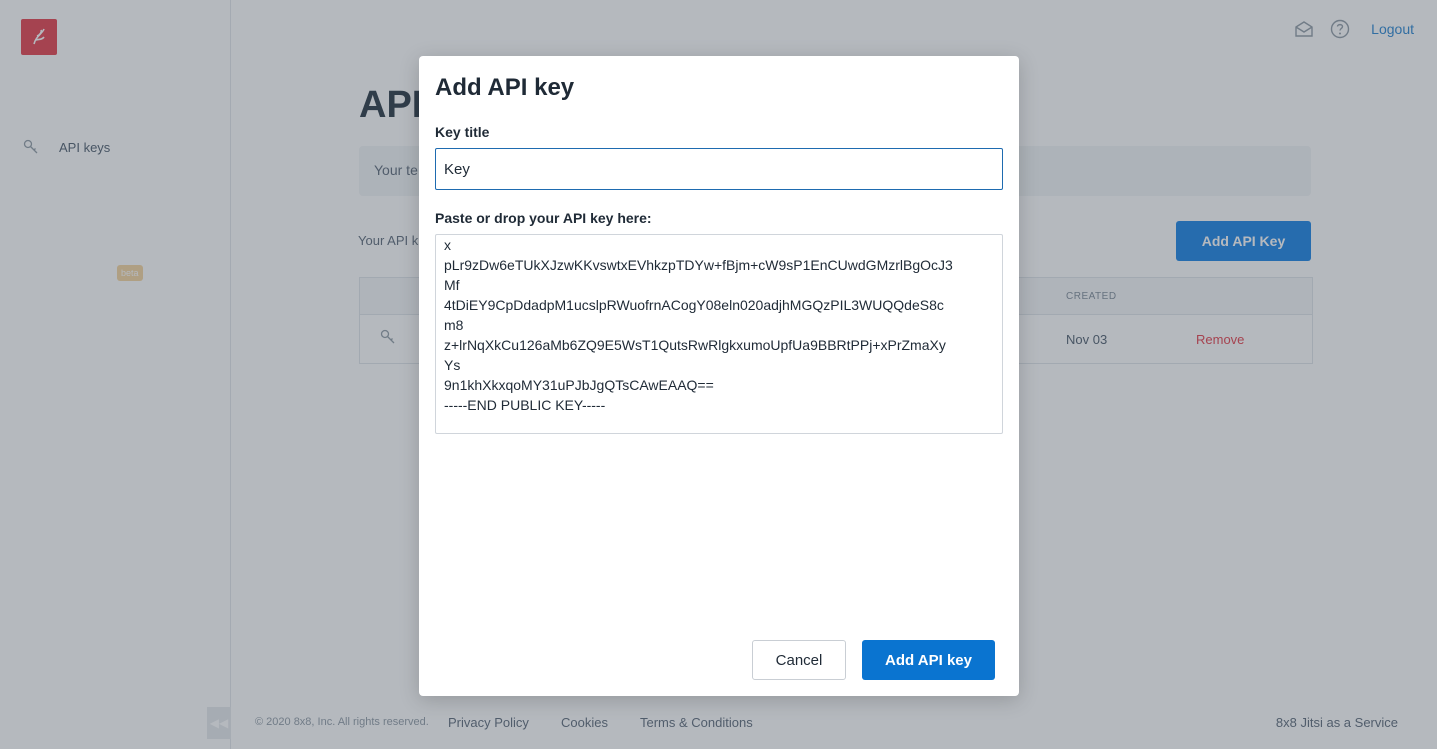 The height and width of the screenshot is (749, 1437). Describe the element at coordinates (454, 325) in the screenshot. I see `key-line: m8` at that location.